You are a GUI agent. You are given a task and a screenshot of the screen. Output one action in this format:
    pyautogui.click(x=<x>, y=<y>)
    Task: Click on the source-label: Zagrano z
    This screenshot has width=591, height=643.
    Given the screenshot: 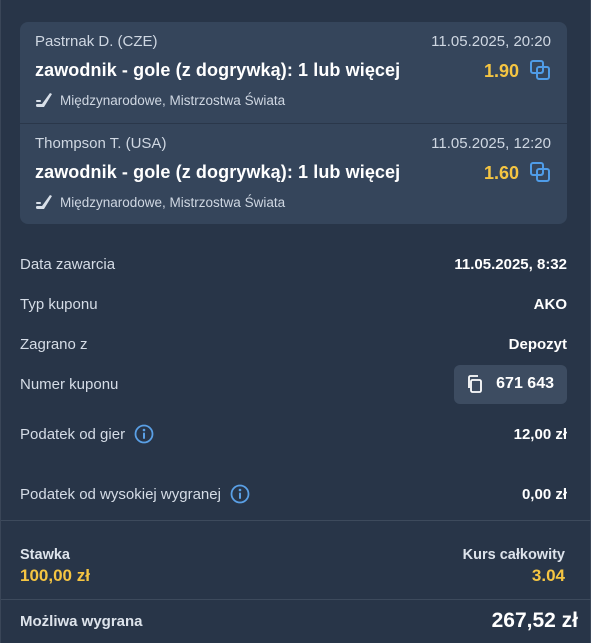 What is the action you would take?
    pyautogui.click(x=54, y=344)
    